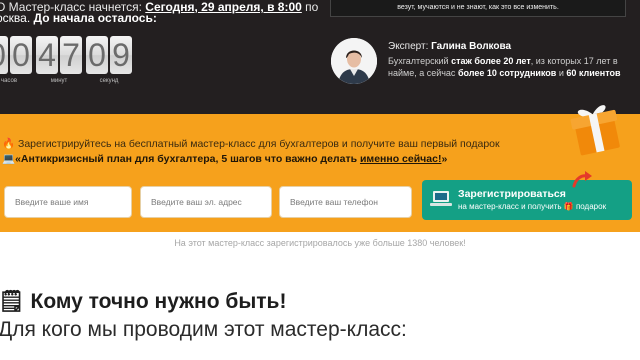 This screenshot has height=360, width=640. What do you see at coordinates (158, 301) in the screenshot?
I see `audience-title: Кому точно нужно быть!` at bounding box center [158, 301].